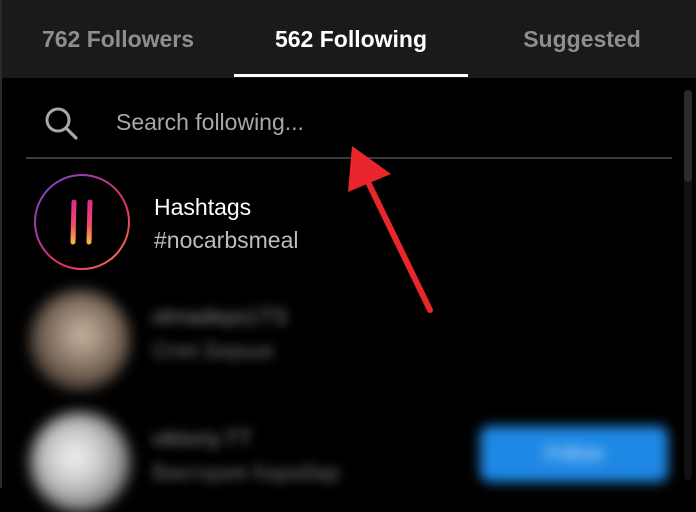  I want to click on search-bar, so click(349, 121).